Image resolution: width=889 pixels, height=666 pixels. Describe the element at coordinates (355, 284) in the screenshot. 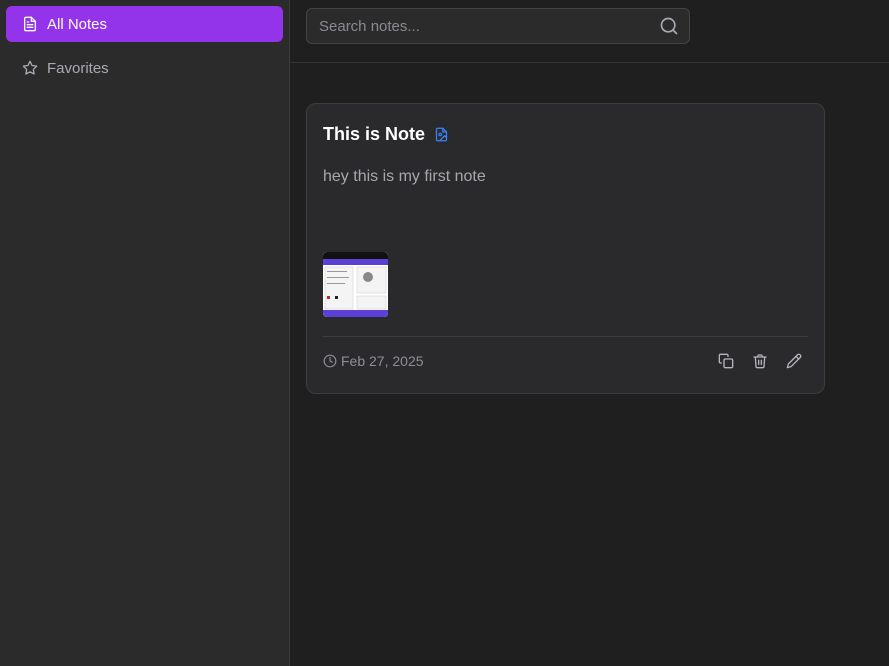

I see `note-image-thumbnail` at that location.